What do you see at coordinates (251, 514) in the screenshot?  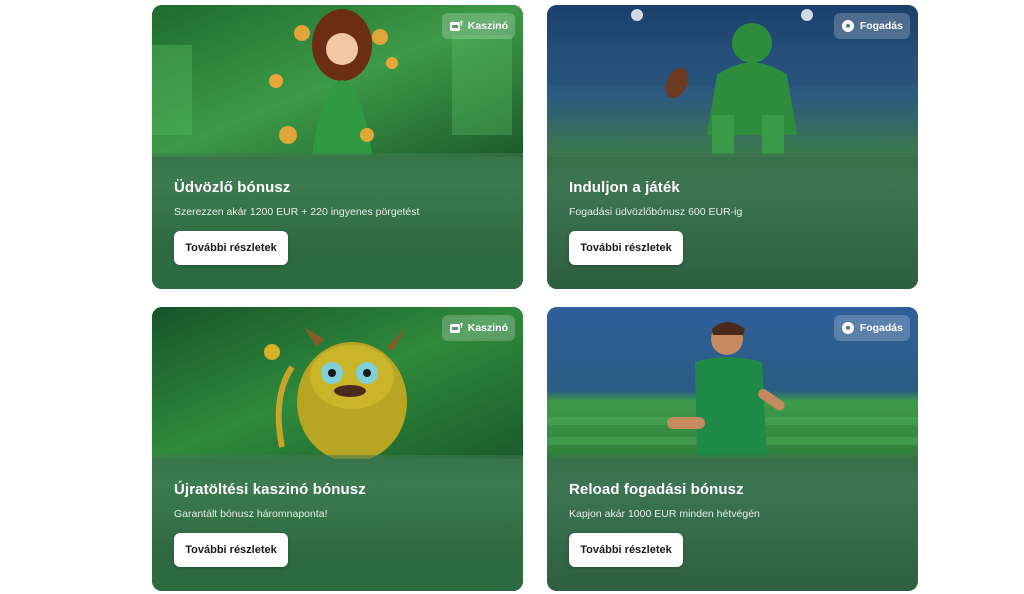 I see `promo-subtitle: Garantált bónusz háromnaponta!` at bounding box center [251, 514].